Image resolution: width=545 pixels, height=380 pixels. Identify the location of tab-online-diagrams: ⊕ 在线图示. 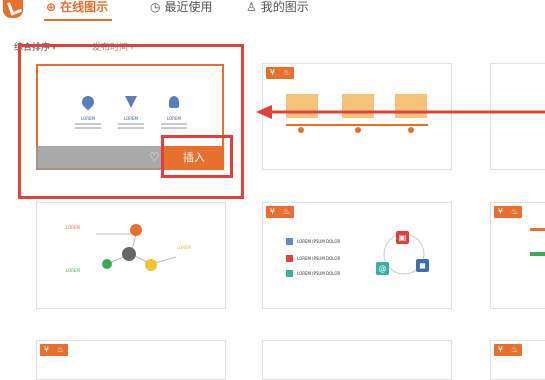
(77, 10).